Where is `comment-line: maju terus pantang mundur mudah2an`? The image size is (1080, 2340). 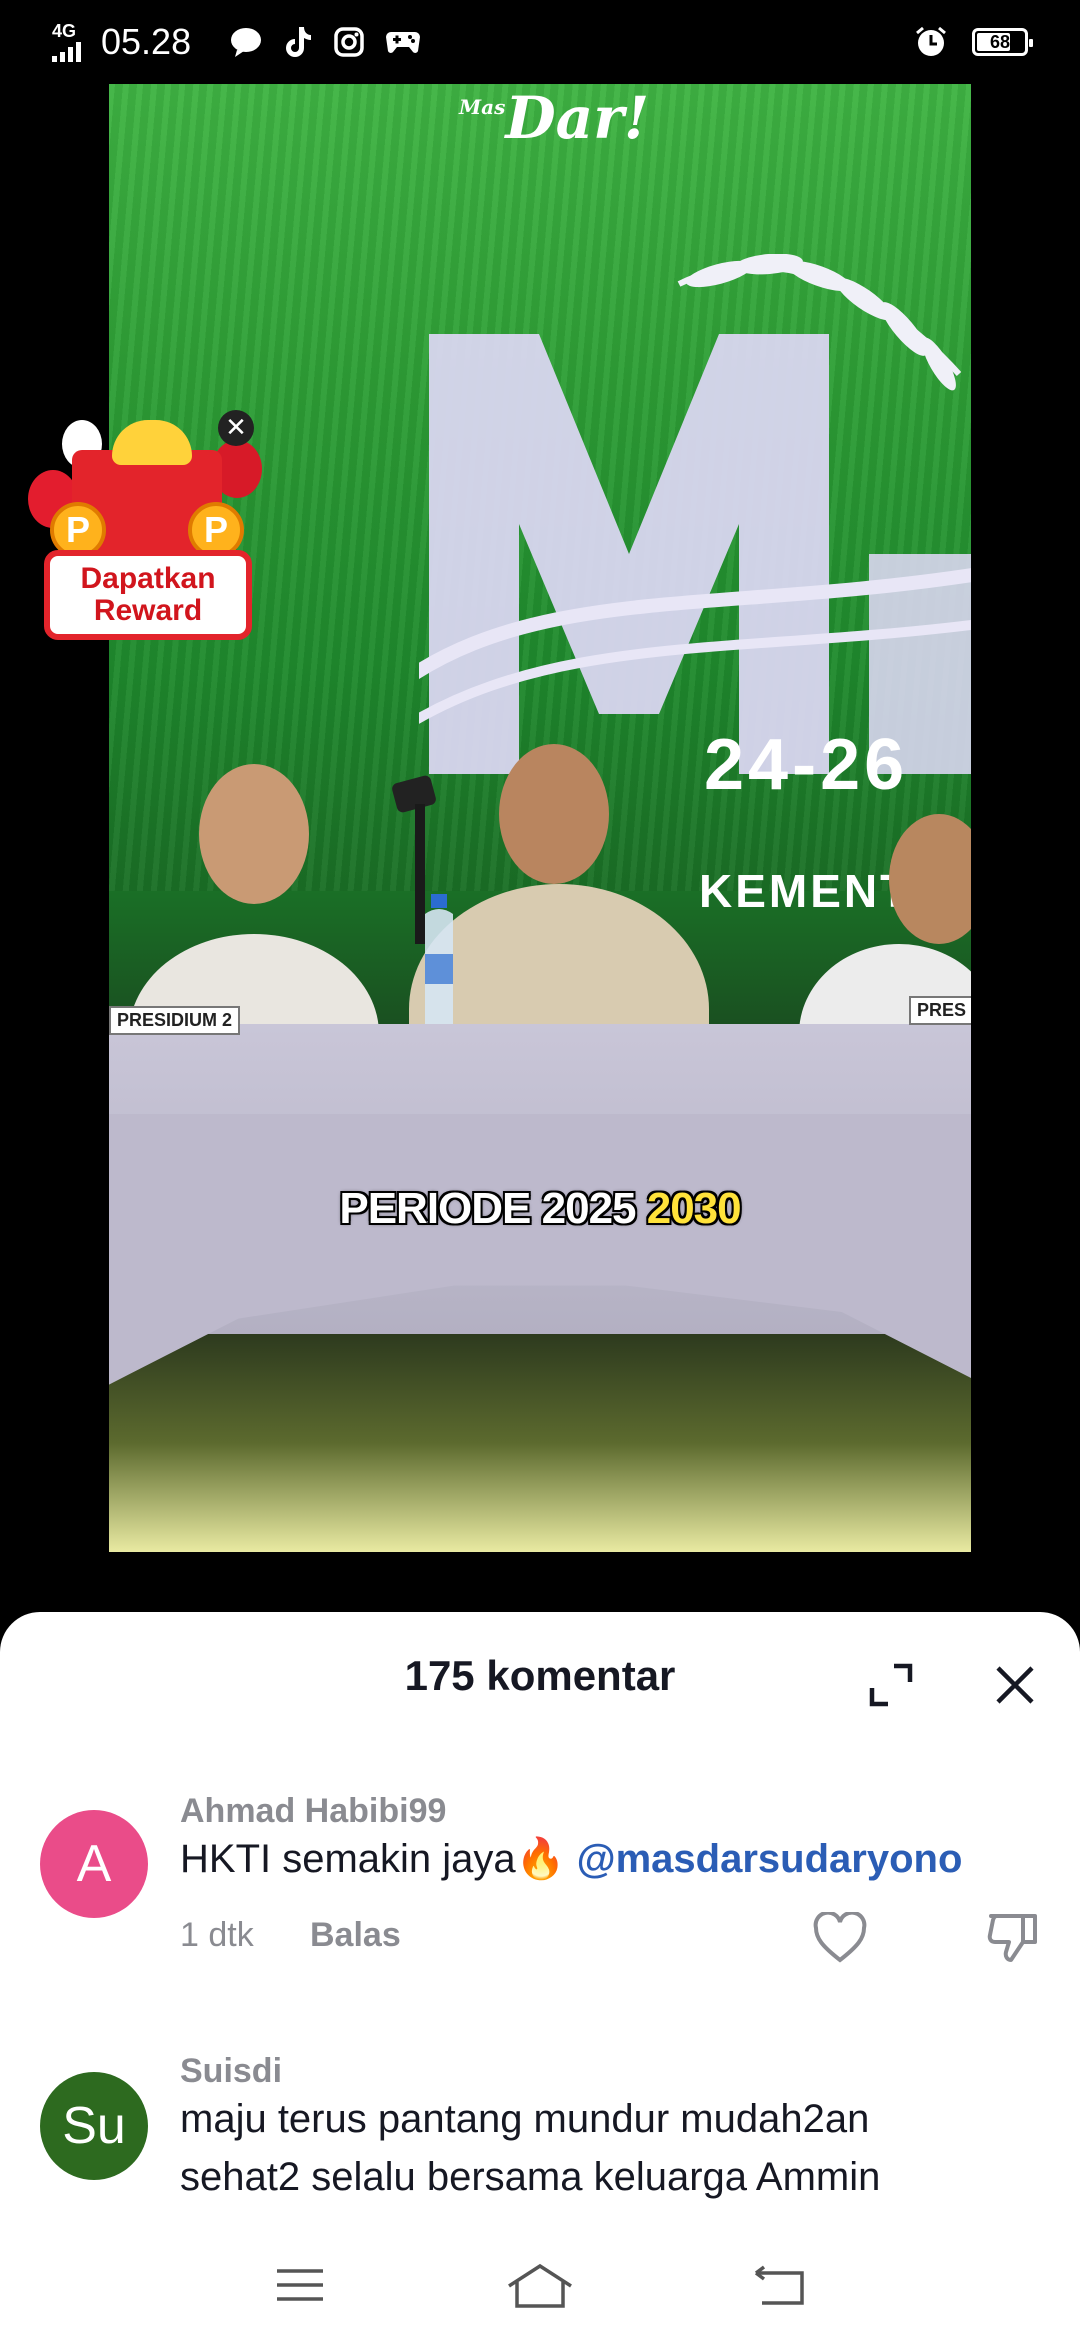
comment-line: maju terus pantang mundur mudah2an is located at coordinates (525, 2119).